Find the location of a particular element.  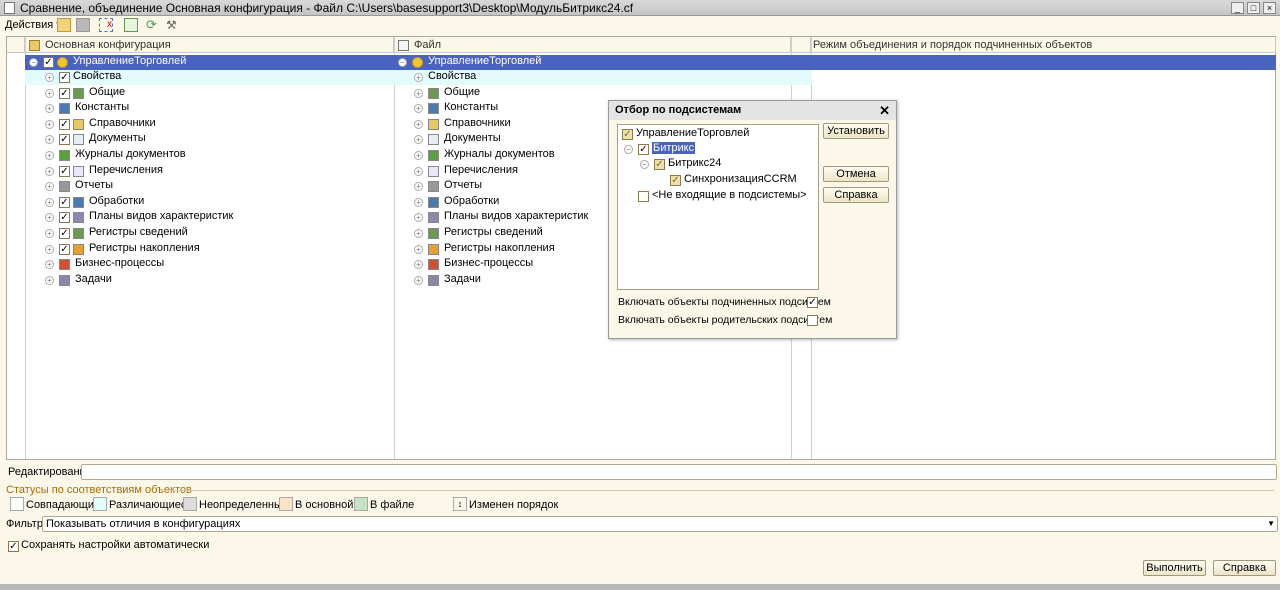

tree-item-label: Свойства is located at coordinates (452, 76).